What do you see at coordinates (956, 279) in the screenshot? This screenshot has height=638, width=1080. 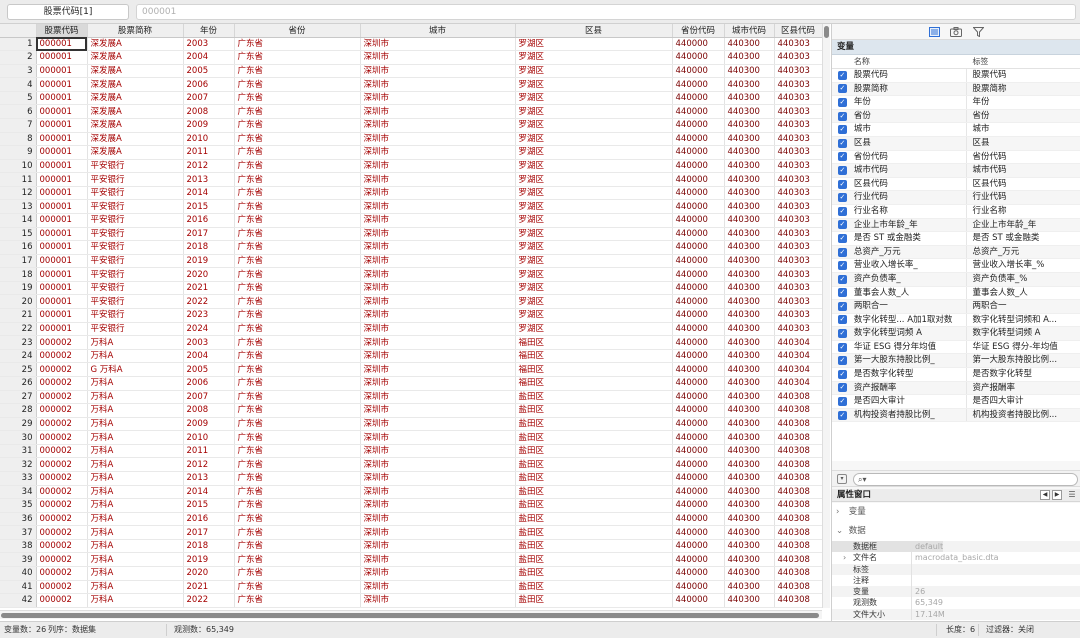 I see `variable-row: ✓ 资产负债率_ 资产负债率_%` at bounding box center [956, 279].